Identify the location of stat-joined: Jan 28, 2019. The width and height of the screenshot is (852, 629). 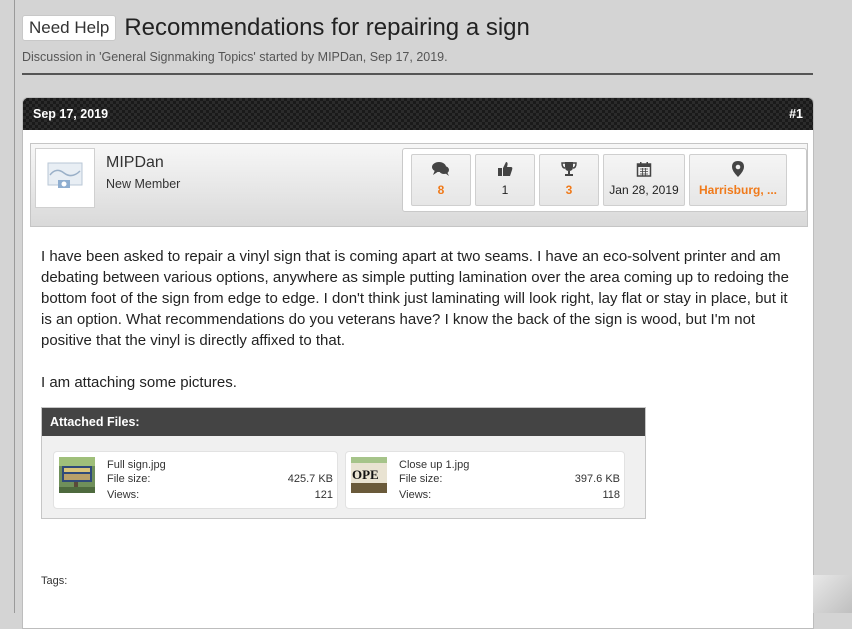
(644, 180).